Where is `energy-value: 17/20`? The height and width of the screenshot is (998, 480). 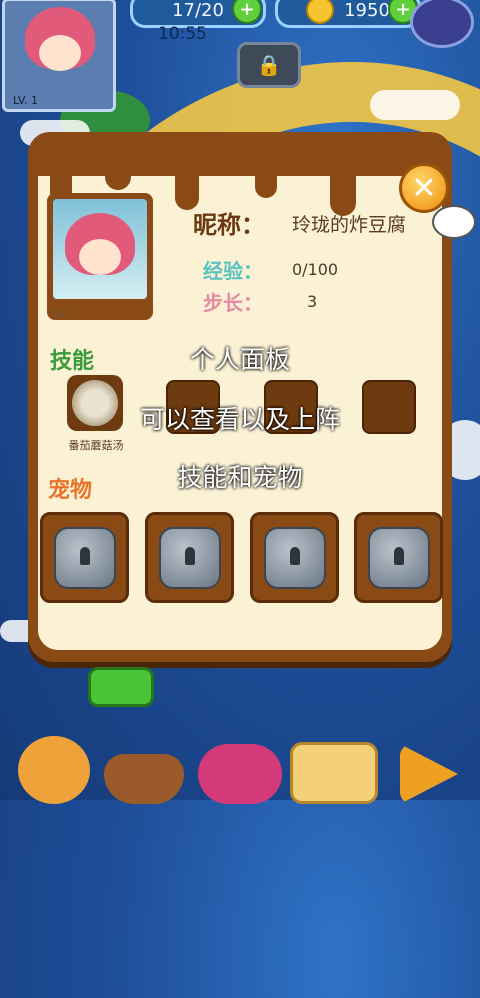 energy-value: 17/20 is located at coordinates (198, 10).